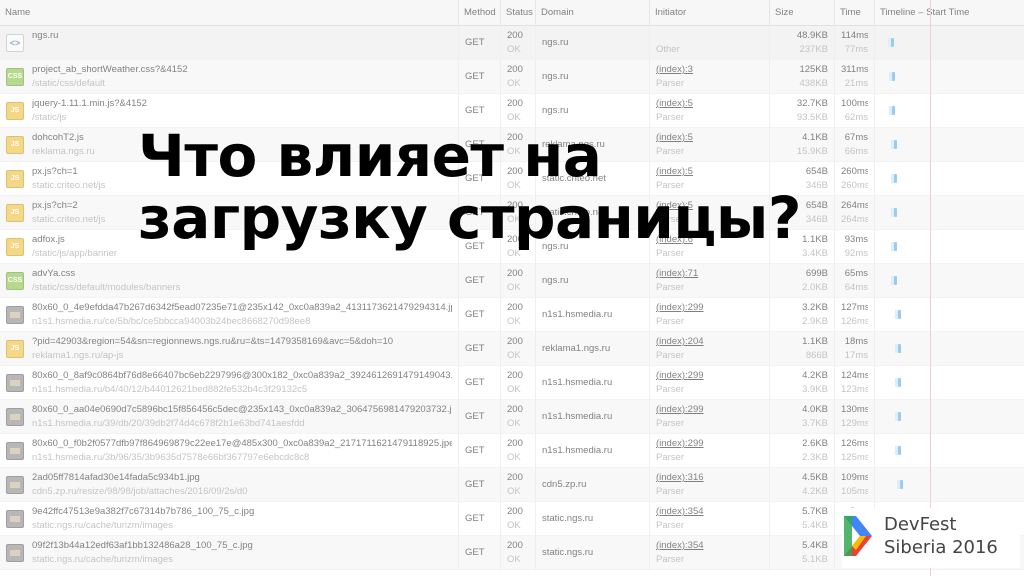 This screenshot has height=576, width=1024. Describe the element at coordinates (709, 273) in the screenshot. I see `initiator-link: (index):71` at that location.